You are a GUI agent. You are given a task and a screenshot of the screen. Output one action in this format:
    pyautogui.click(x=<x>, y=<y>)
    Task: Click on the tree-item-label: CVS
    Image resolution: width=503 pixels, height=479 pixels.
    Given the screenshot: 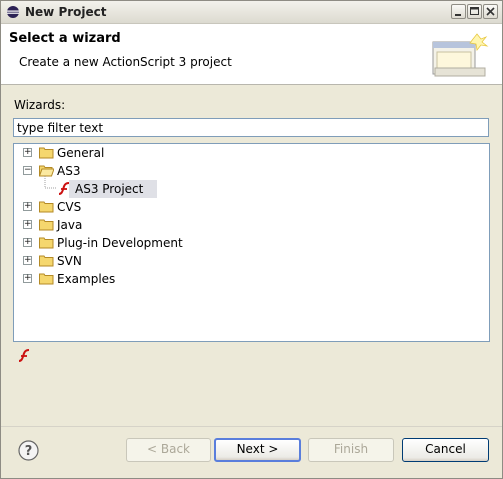 What is the action you would take?
    pyautogui.click(x=69, y=207)
    